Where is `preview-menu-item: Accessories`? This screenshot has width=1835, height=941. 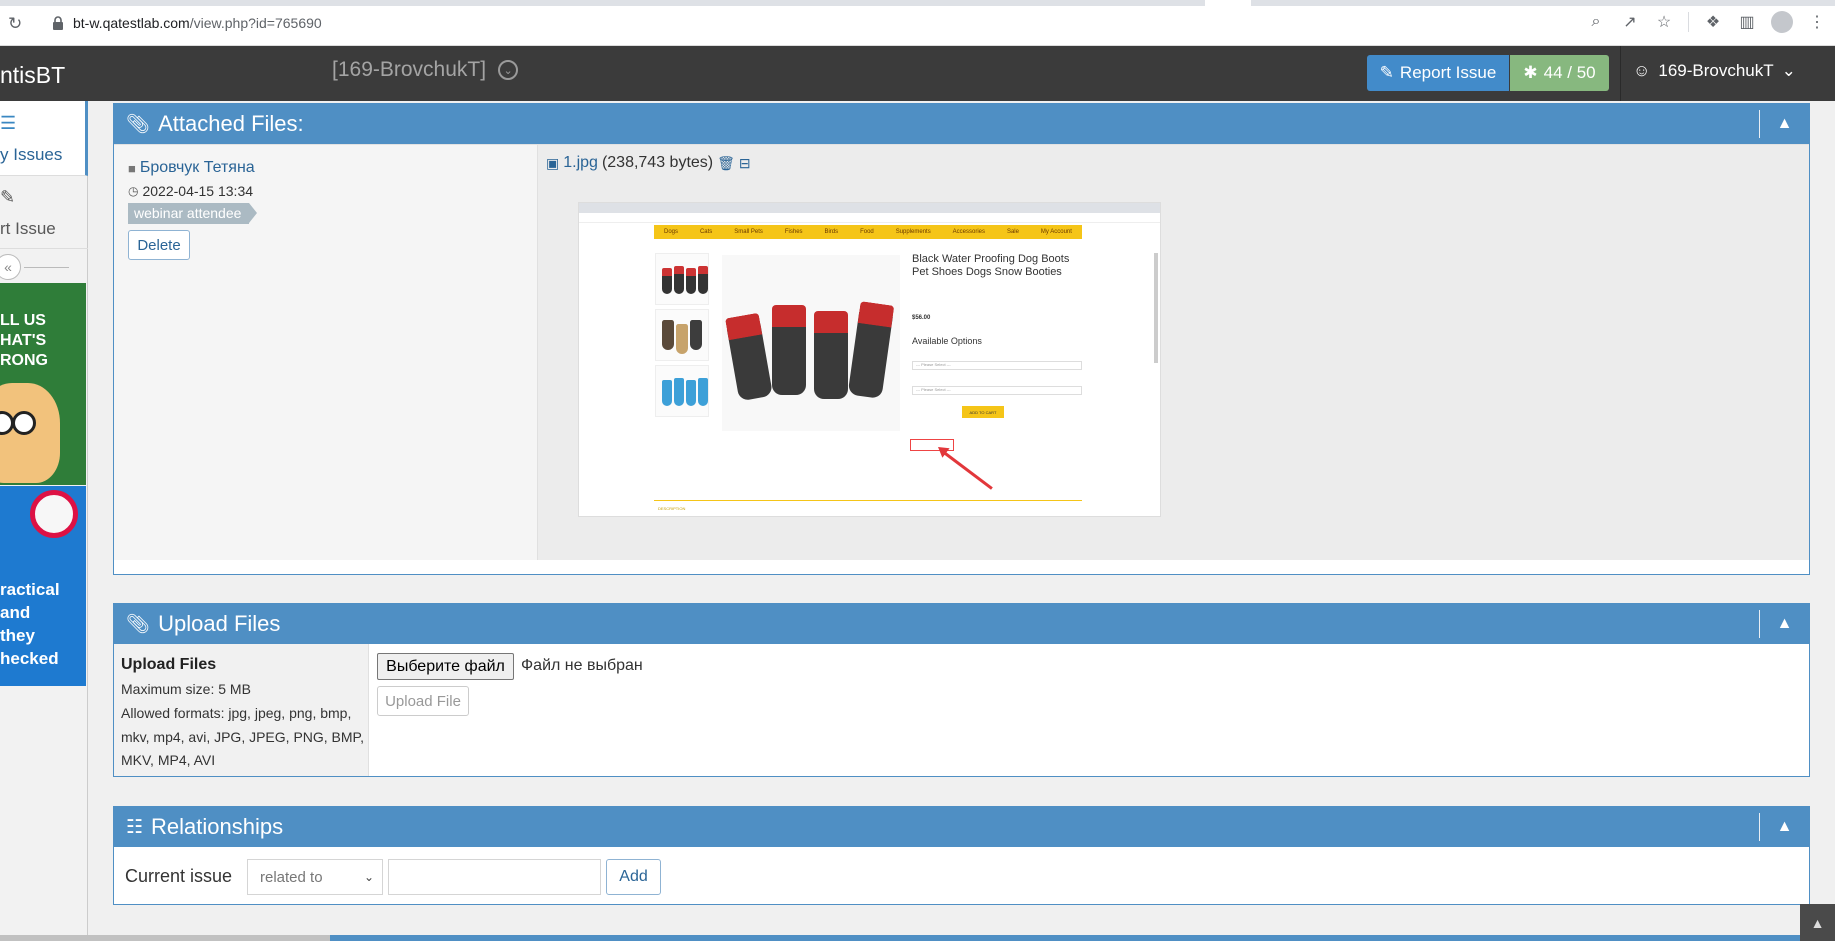 preview-menu-item: Accessories is located at coordinates (969, 232).